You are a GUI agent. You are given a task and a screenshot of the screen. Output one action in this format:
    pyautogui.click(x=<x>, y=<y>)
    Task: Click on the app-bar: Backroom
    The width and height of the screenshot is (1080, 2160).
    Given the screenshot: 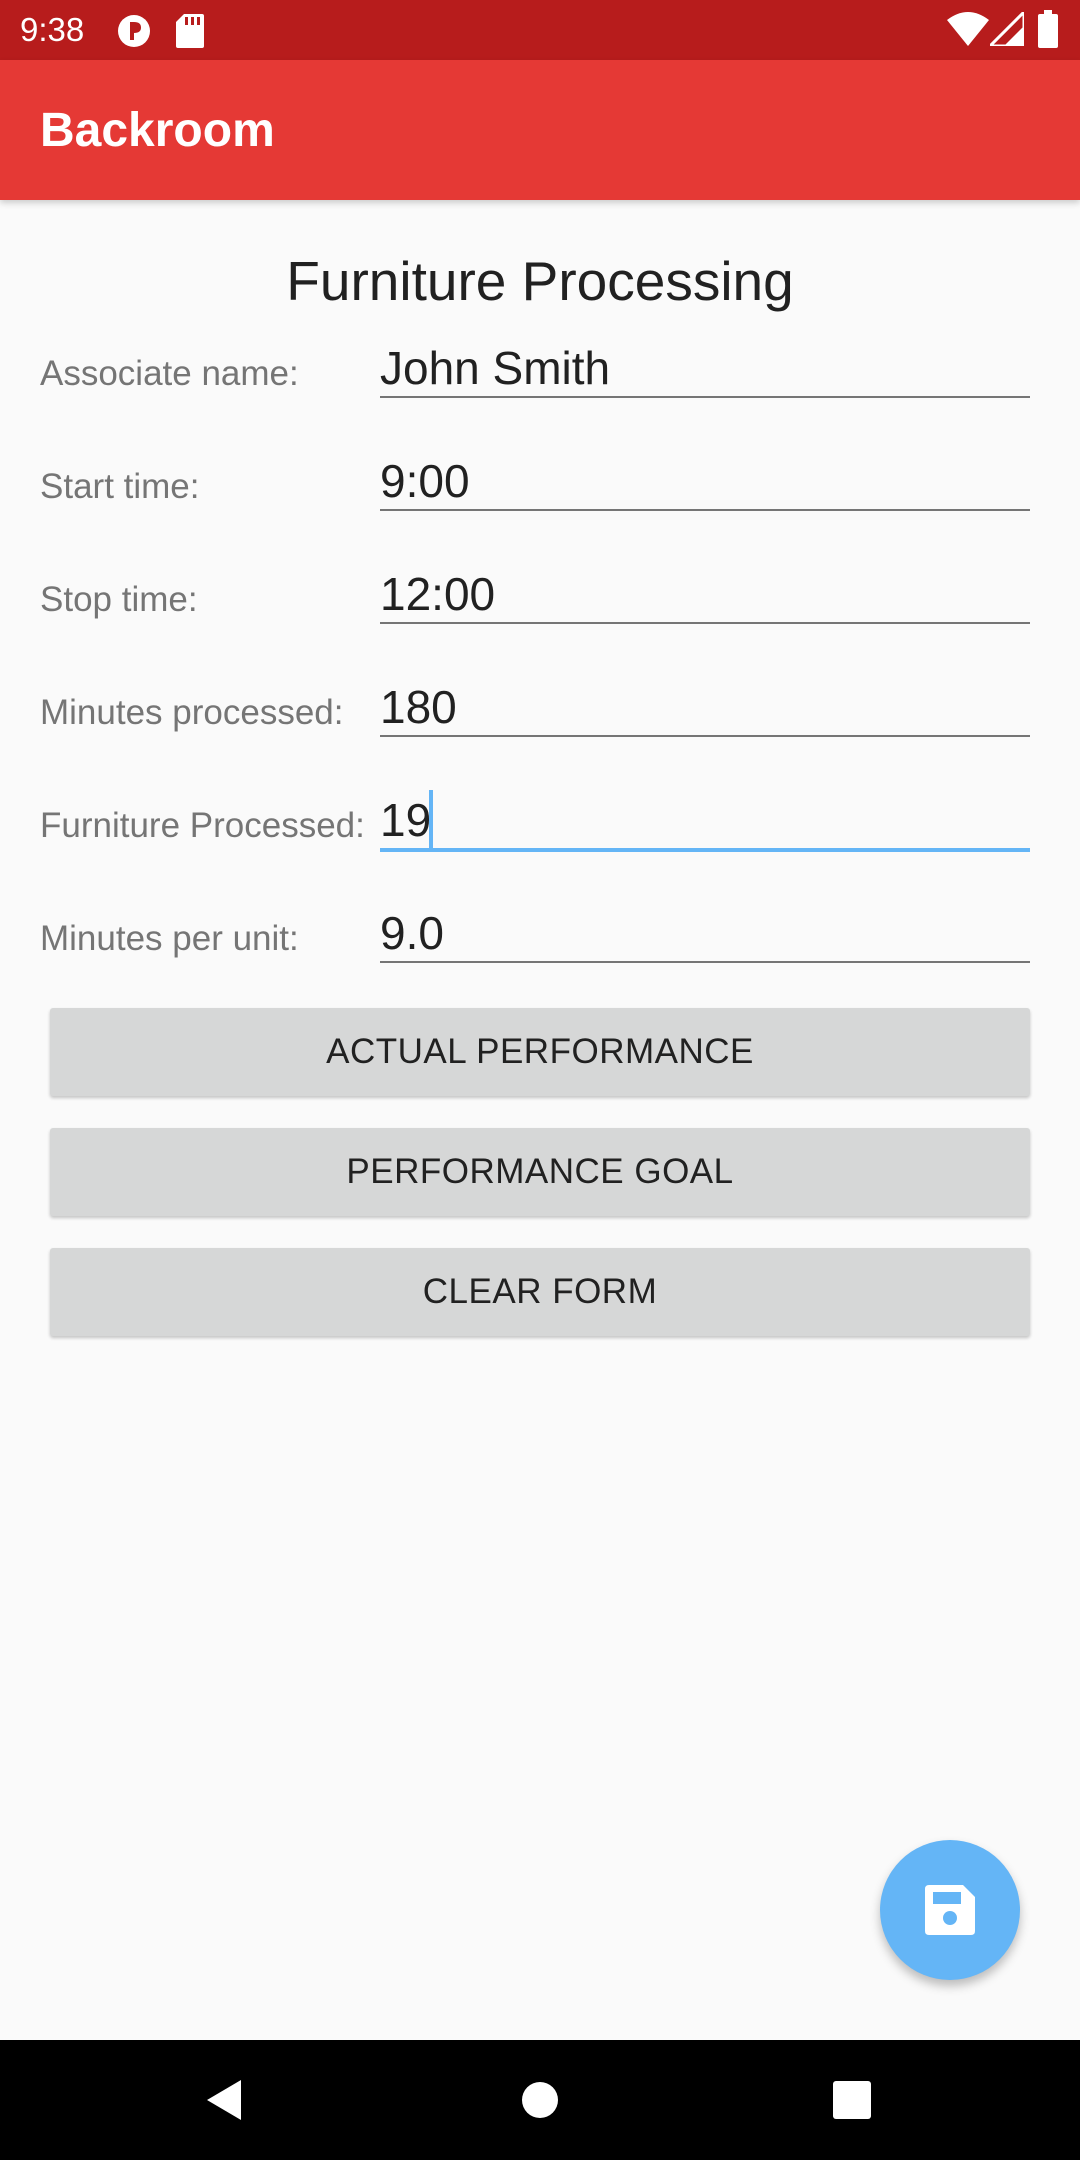 What is the action you would take?
    pyautogui.click(x=540, y=130)
    